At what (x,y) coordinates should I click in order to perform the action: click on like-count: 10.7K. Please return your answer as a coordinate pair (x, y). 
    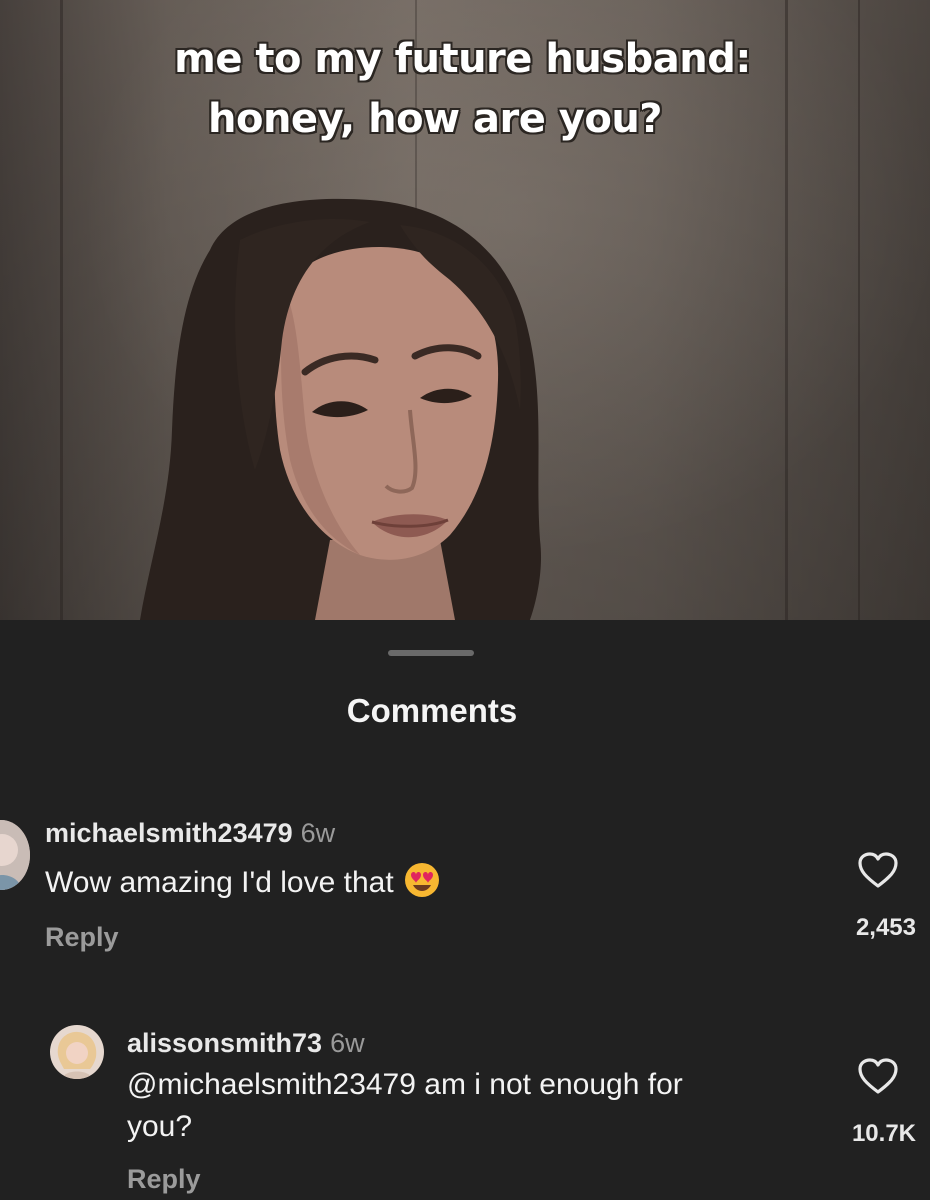
    Looking at the image, I should click on (883, 1133).